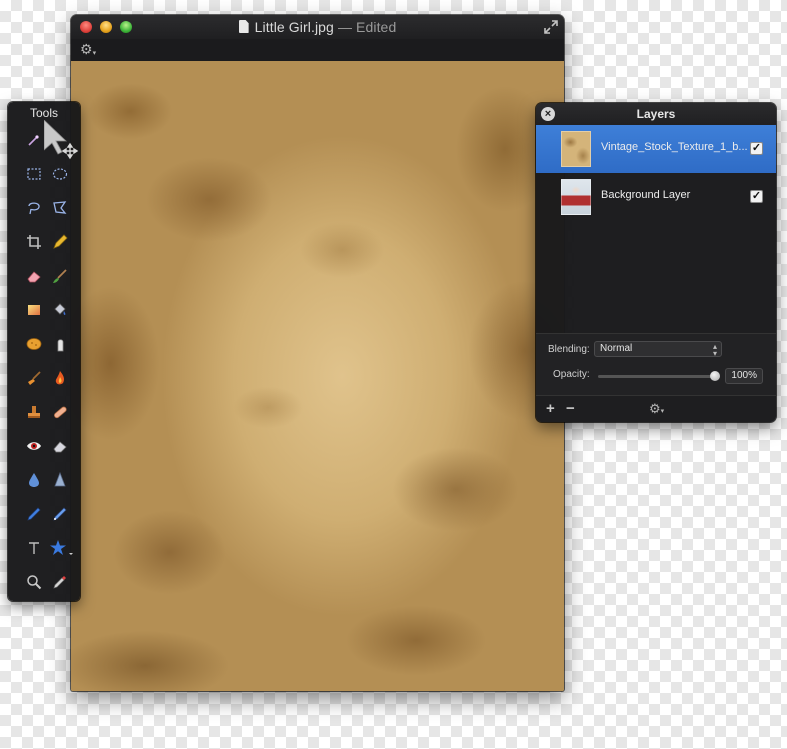 This screenshot has width=787, height=749. What do you see at coordinates (60, 310) in the screenshot?
I see `paint-bucket-icon` at bounding box center [60, 310].